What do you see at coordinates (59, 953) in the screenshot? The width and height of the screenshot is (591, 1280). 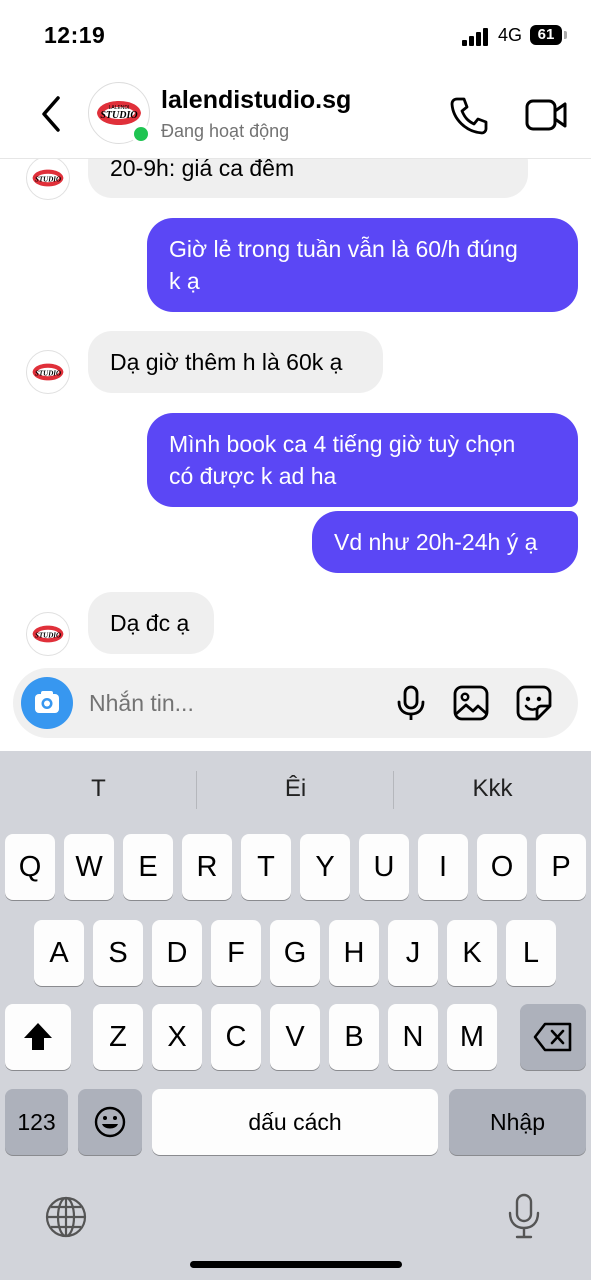 I see `key-a: A` at bounding box center [59, 953].